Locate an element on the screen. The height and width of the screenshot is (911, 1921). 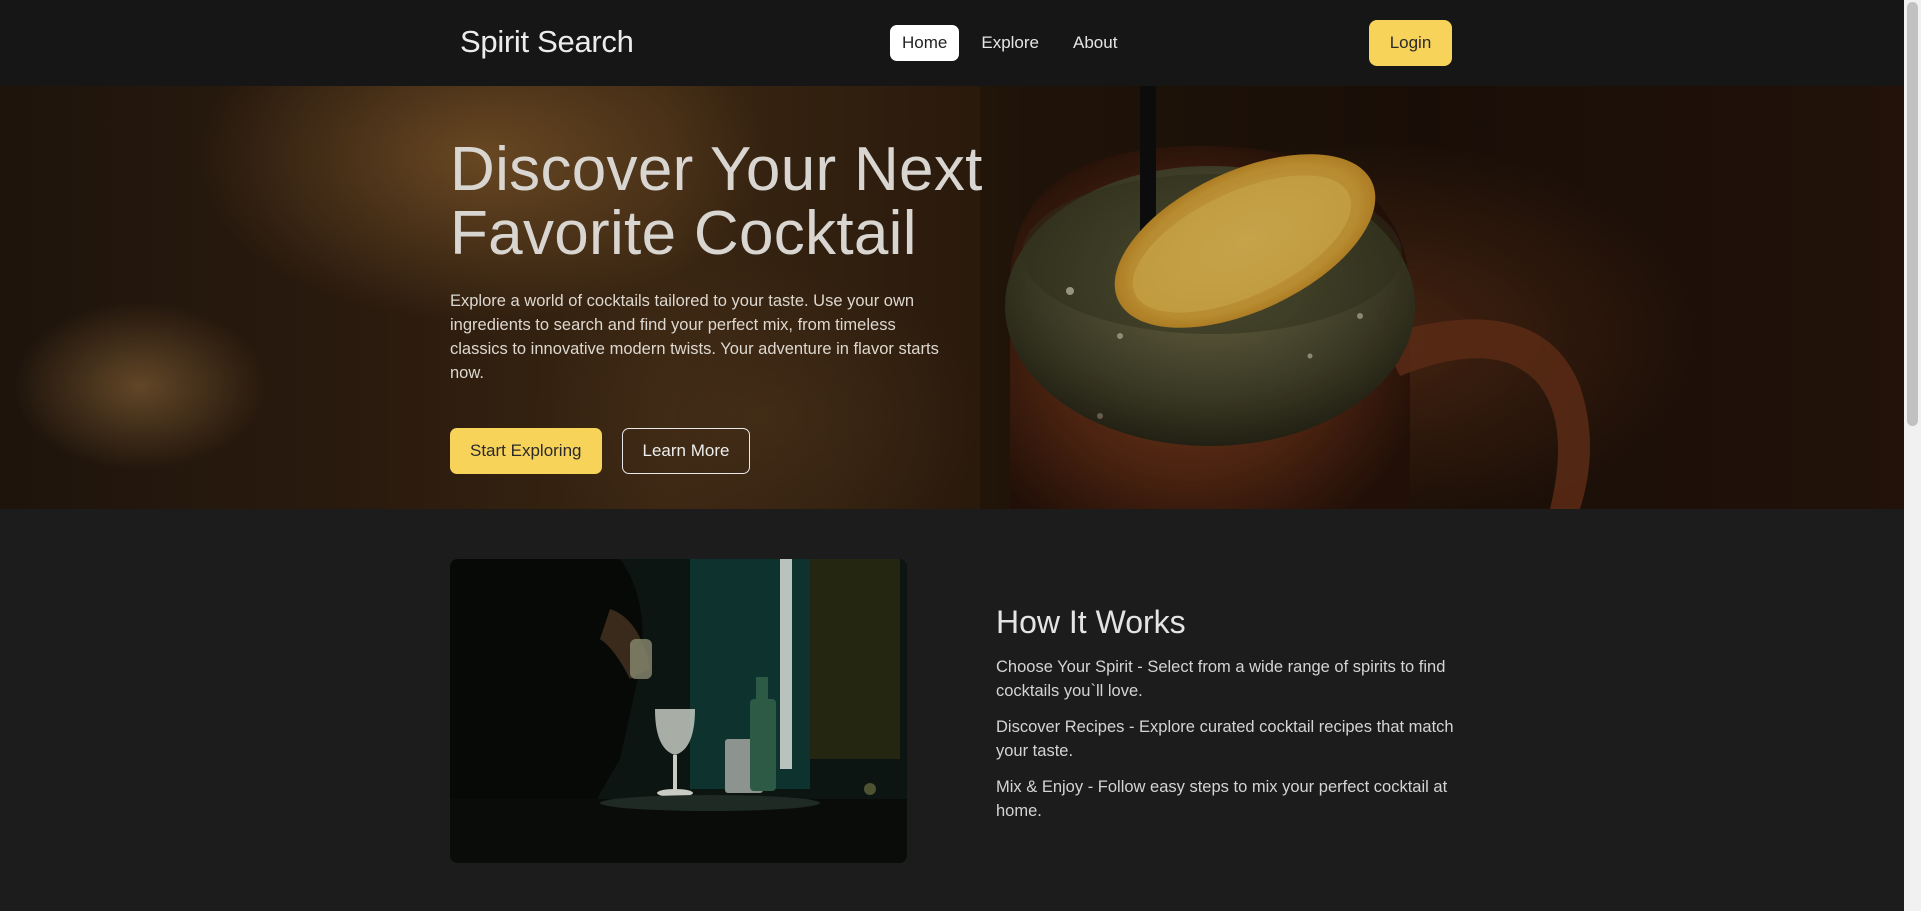
nav-links: Home Explore About is located at coordinates (1009, 43).